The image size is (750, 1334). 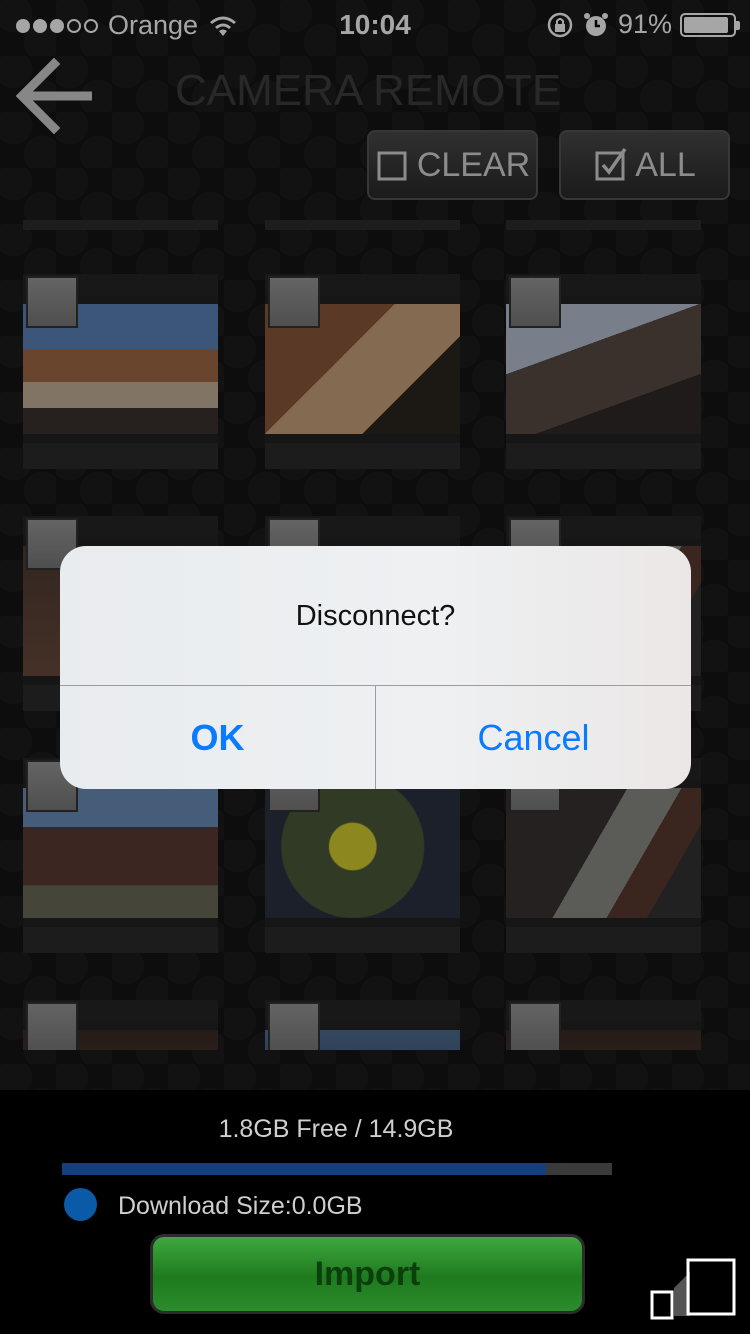 I want to click on alert-title: Disconnect?, so click(x=375, y=616).